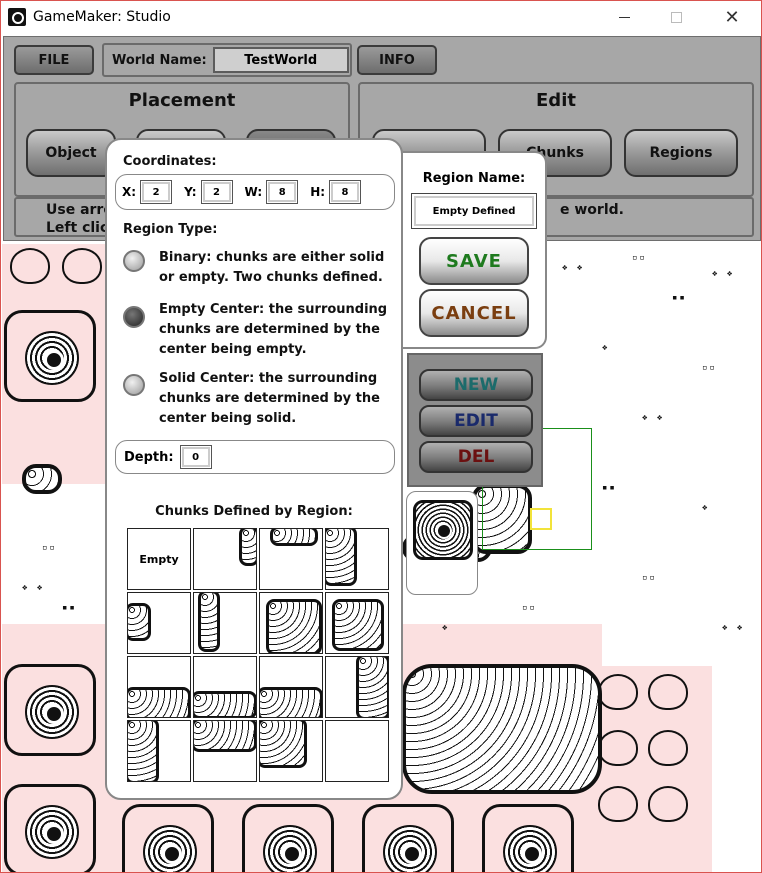 The image size is (762, 873). I want to click on delete-region-button: DEL, so click(476, 457).